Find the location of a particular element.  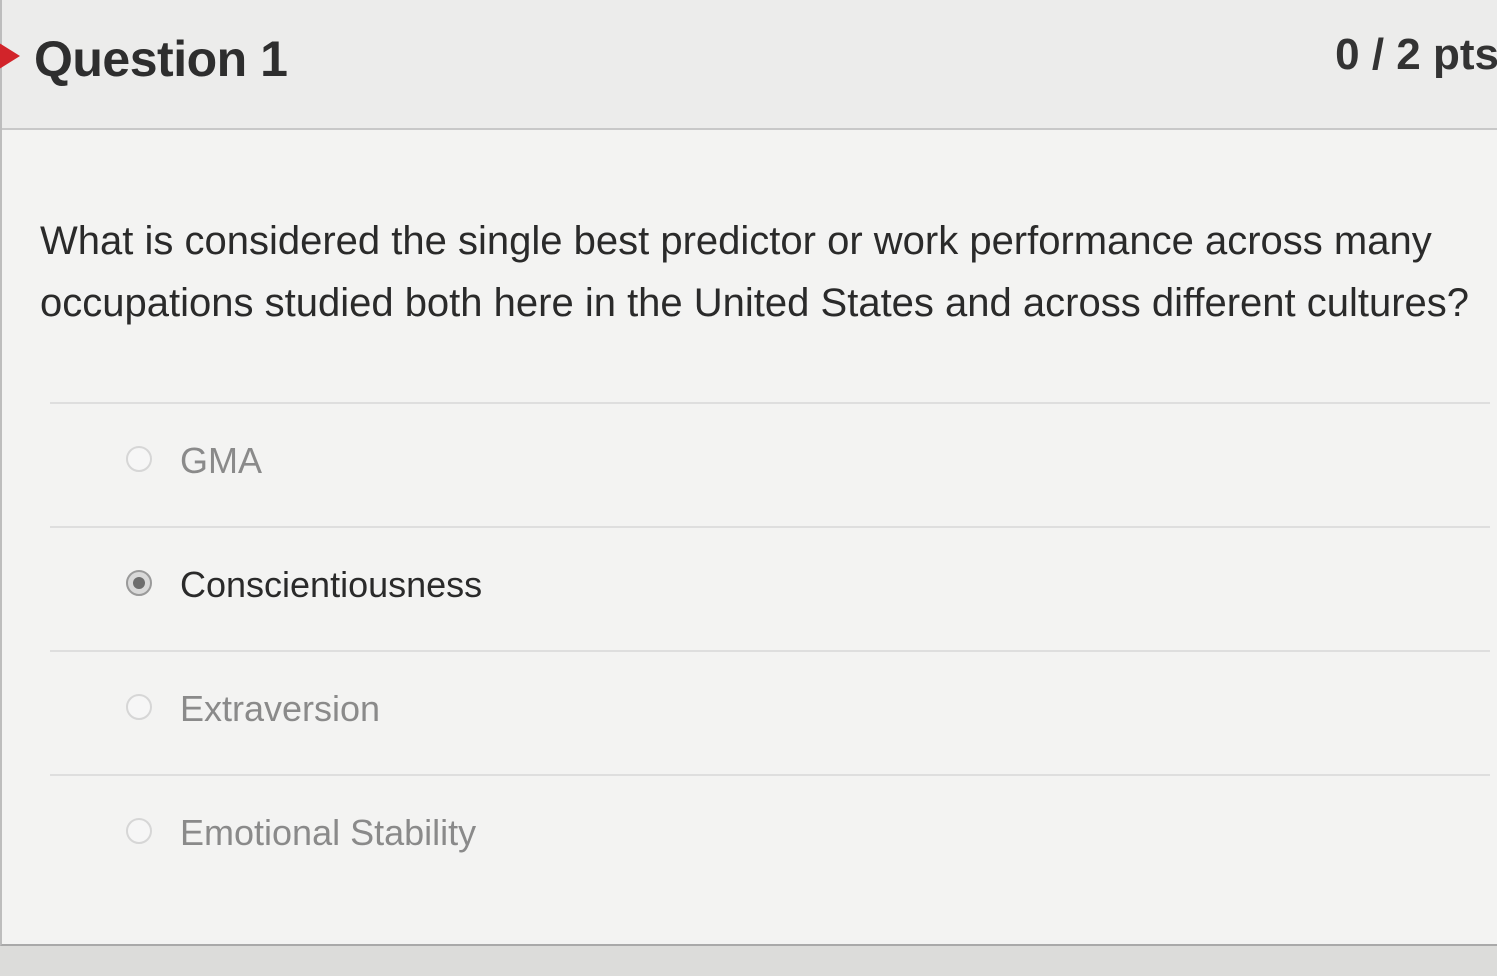

answer-label: Emotional Stability is located at coordinates (328, 832).